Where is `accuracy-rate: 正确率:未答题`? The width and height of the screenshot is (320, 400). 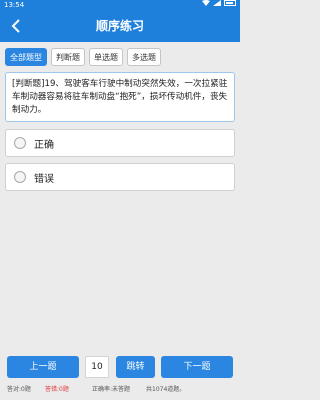 accuracy-rate: 正确率:未答题 is located at coordinates (111, 389).